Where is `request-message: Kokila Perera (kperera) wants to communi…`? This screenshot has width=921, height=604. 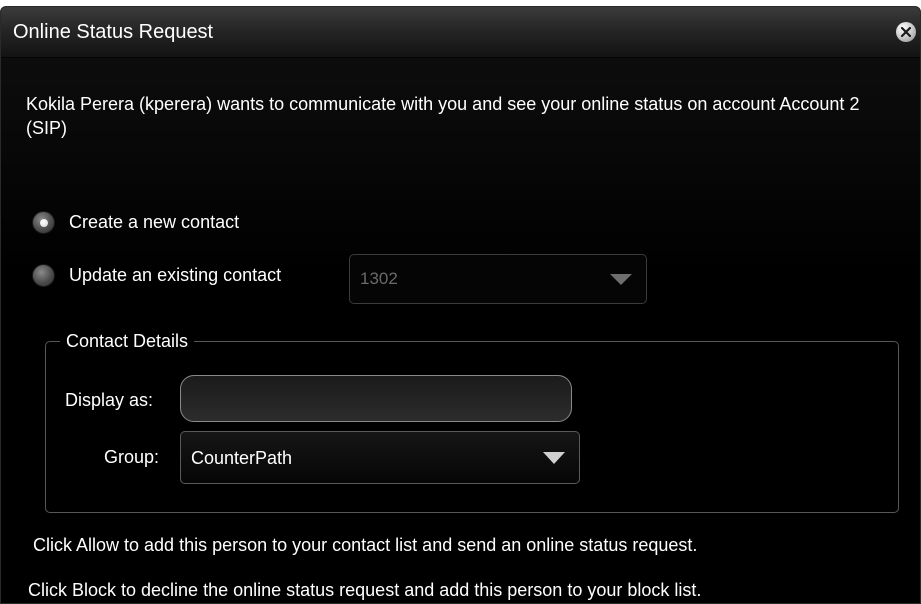
request-message: Kokila Perera (kperera) wants to communi… is located at coordinates (443, 116).